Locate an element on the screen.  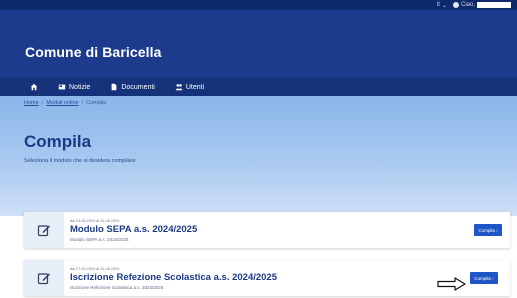
nav-item-utenti: Utenti is located at coordinates (189, 87).